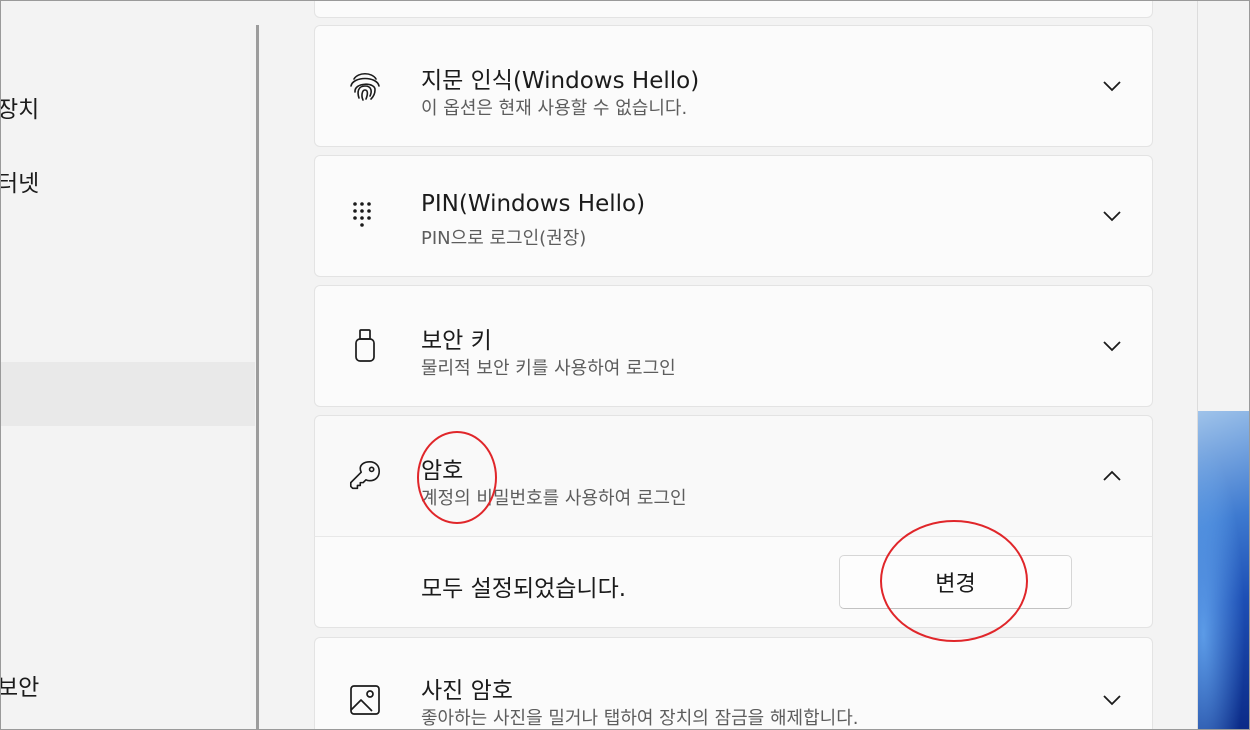 The width and height of the screenshot is (1250, 730). Describe the element at coordinates (1223, 365) in the screenshot. I see `desktop-background` at that location.